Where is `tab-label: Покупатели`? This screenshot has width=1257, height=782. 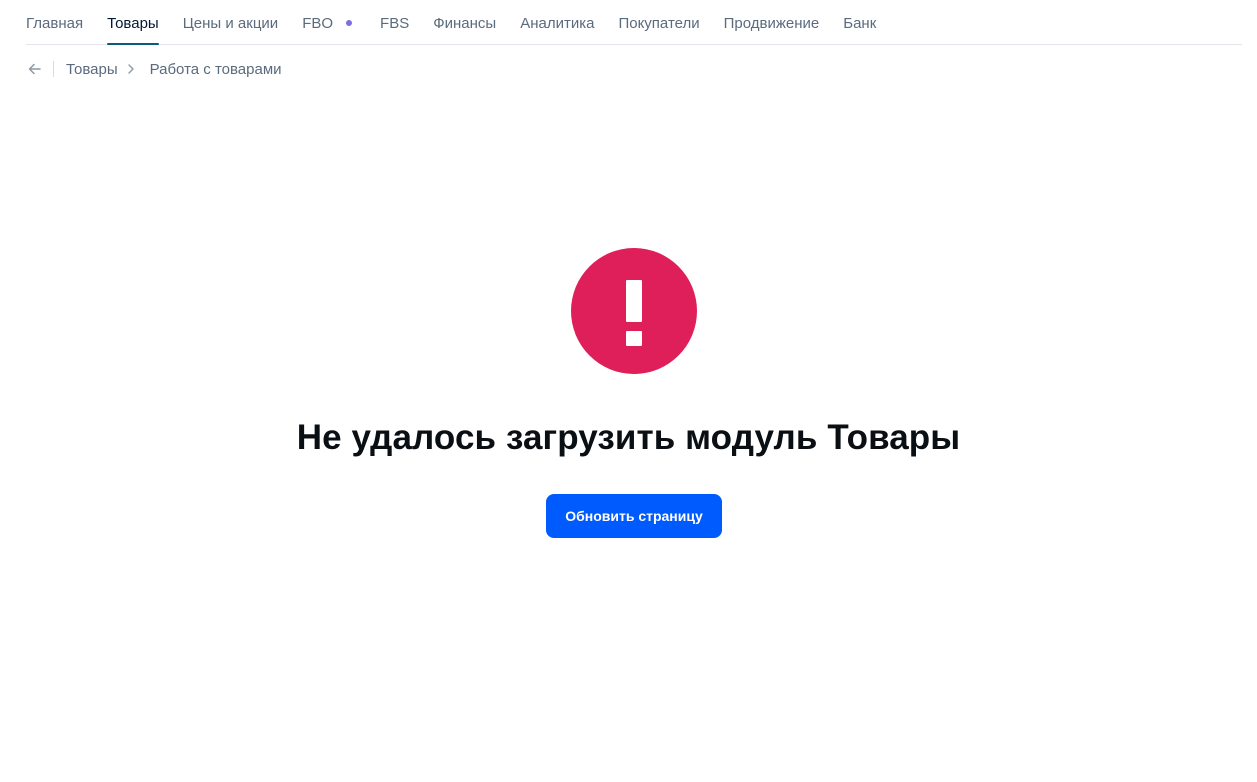 tab-label: Покупатели is located at coordinates (659, 23).